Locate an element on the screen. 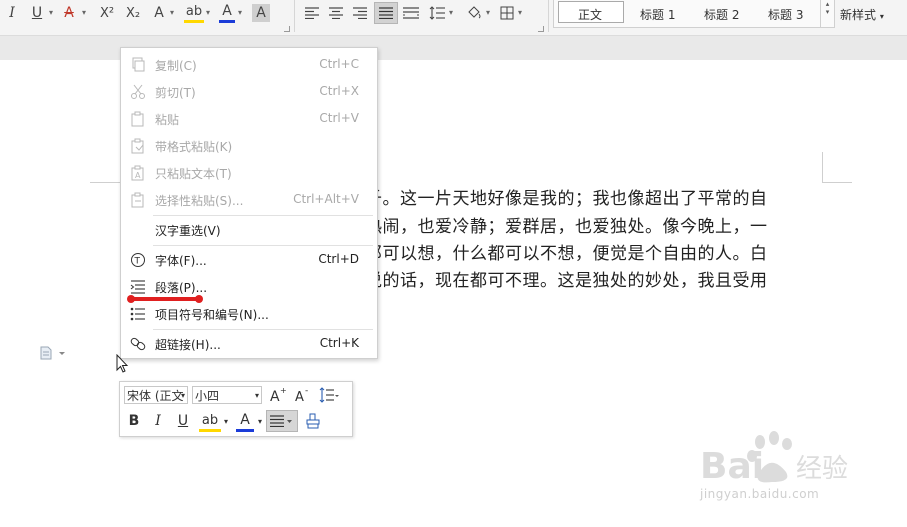 The height and width of the screenshot is (527, 907). font-name-select: 宋体 (正文 ▾ is located at coordinates (156, 395).